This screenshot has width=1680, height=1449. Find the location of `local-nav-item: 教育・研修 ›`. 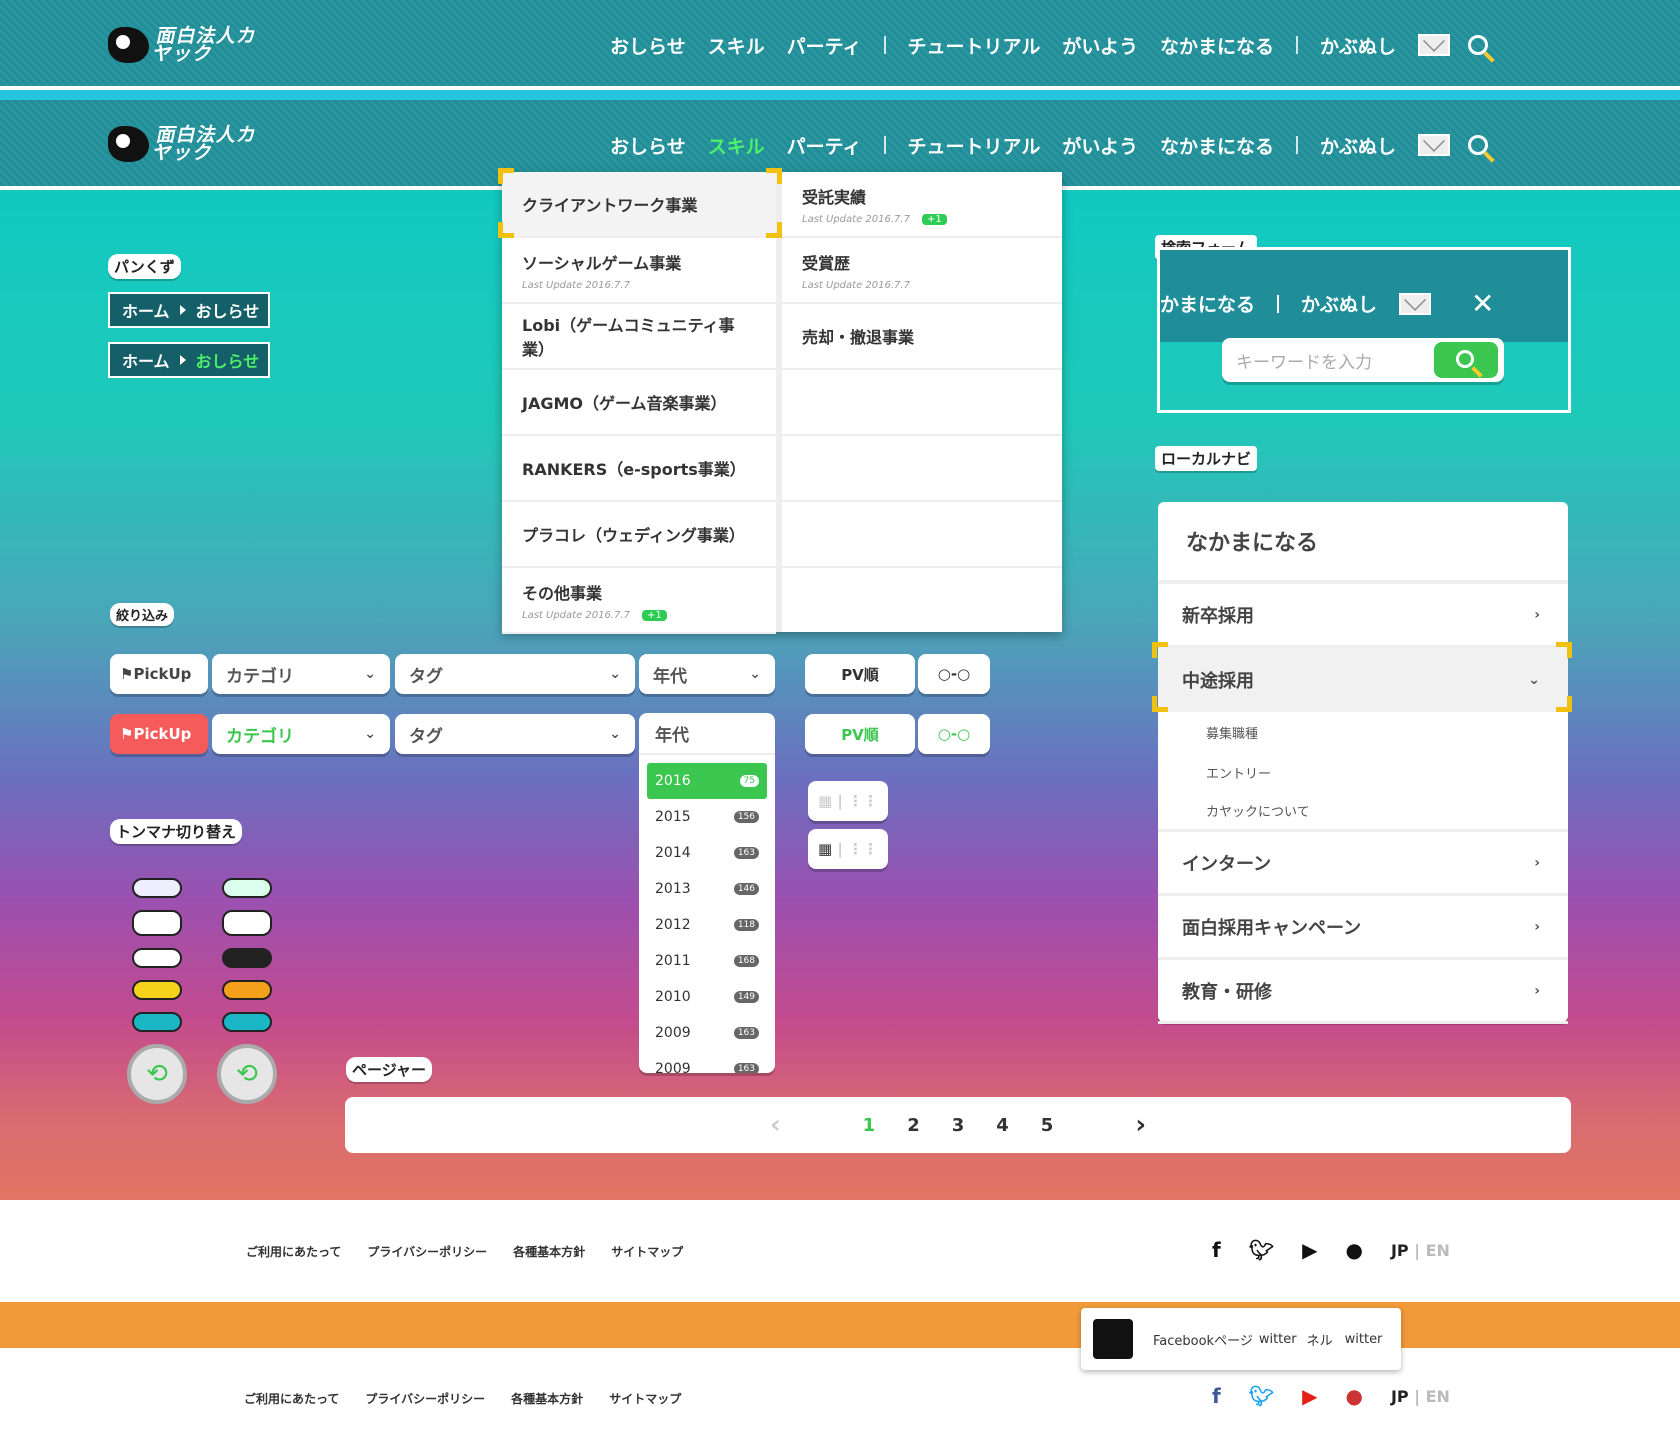

local-nav-item: 教育・研修 › is located at coordinates (1363, 992).